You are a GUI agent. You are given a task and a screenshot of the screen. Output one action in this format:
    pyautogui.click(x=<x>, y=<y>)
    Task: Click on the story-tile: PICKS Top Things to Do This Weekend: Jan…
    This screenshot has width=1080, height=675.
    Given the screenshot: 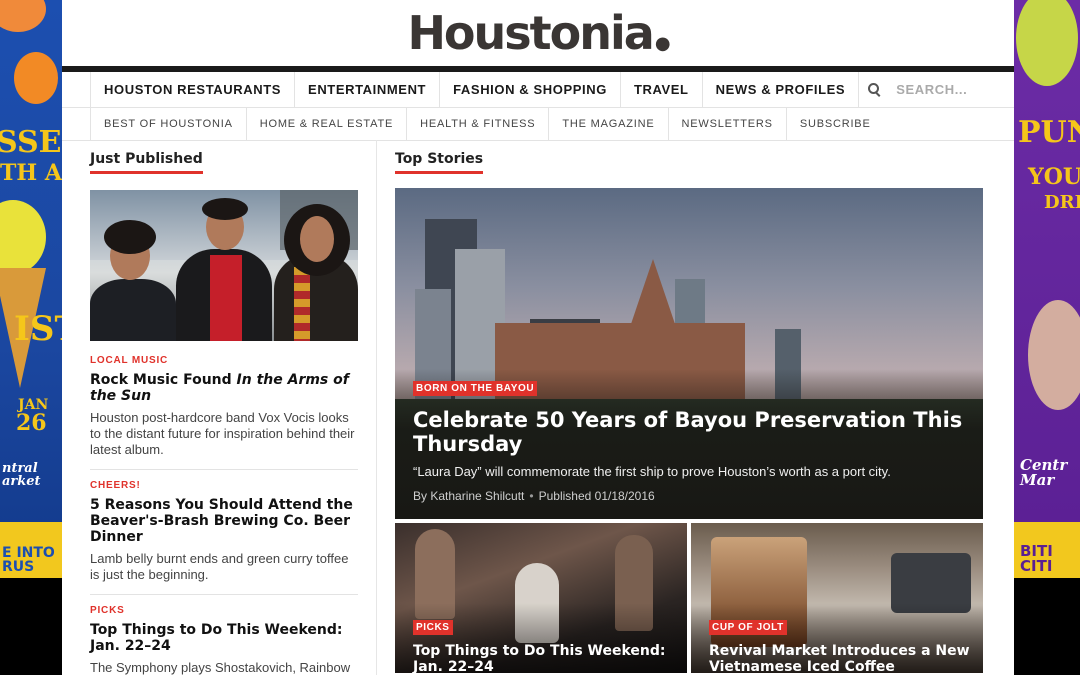 What is the action you would take?
    pyautogui.click(x=541, y=598)
    